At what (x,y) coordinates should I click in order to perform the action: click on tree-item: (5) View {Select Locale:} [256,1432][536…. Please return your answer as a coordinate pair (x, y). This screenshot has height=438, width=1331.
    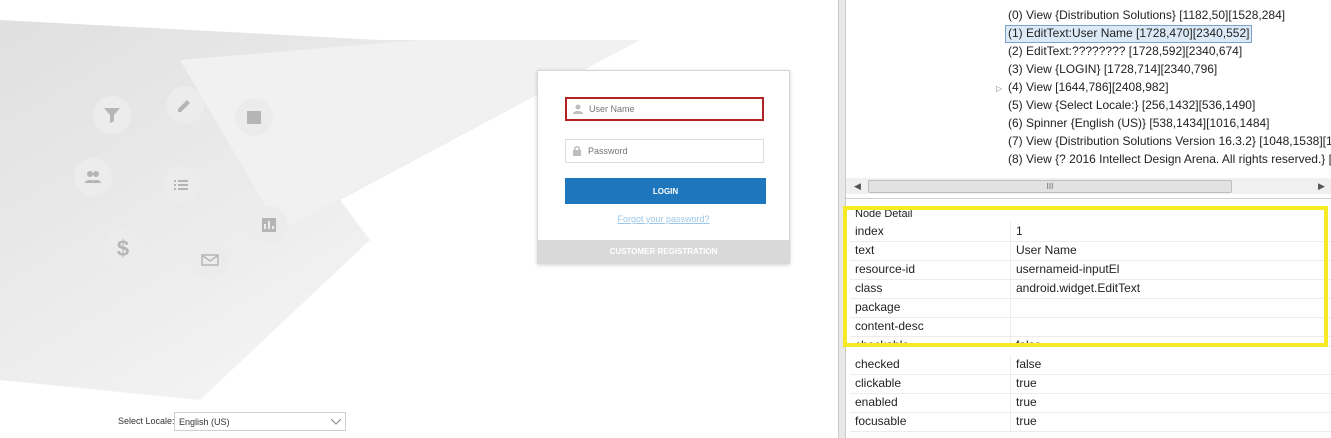
    Looking at the image, I should click on (1131, 105).